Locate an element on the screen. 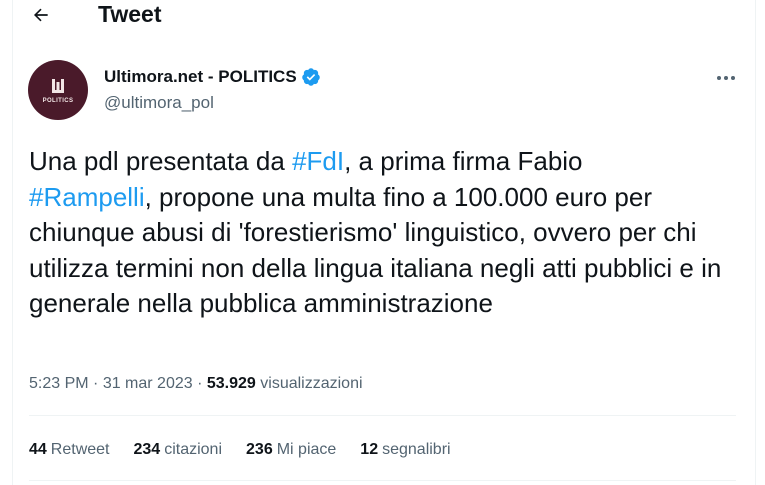 This screenshot has height=485, width=765. author-handle: @ultimora_pol is located at coordinates (159, 103).